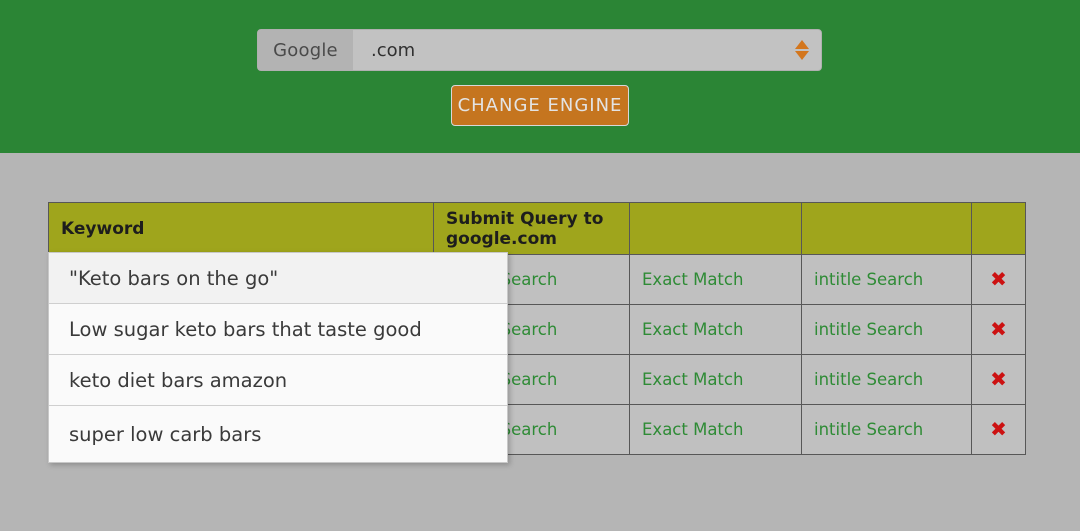  What do you see at coordinates (278, 380) in the screenshot?
I see `list-item: keto diet bars amazon` at bounding box center [278, 380].